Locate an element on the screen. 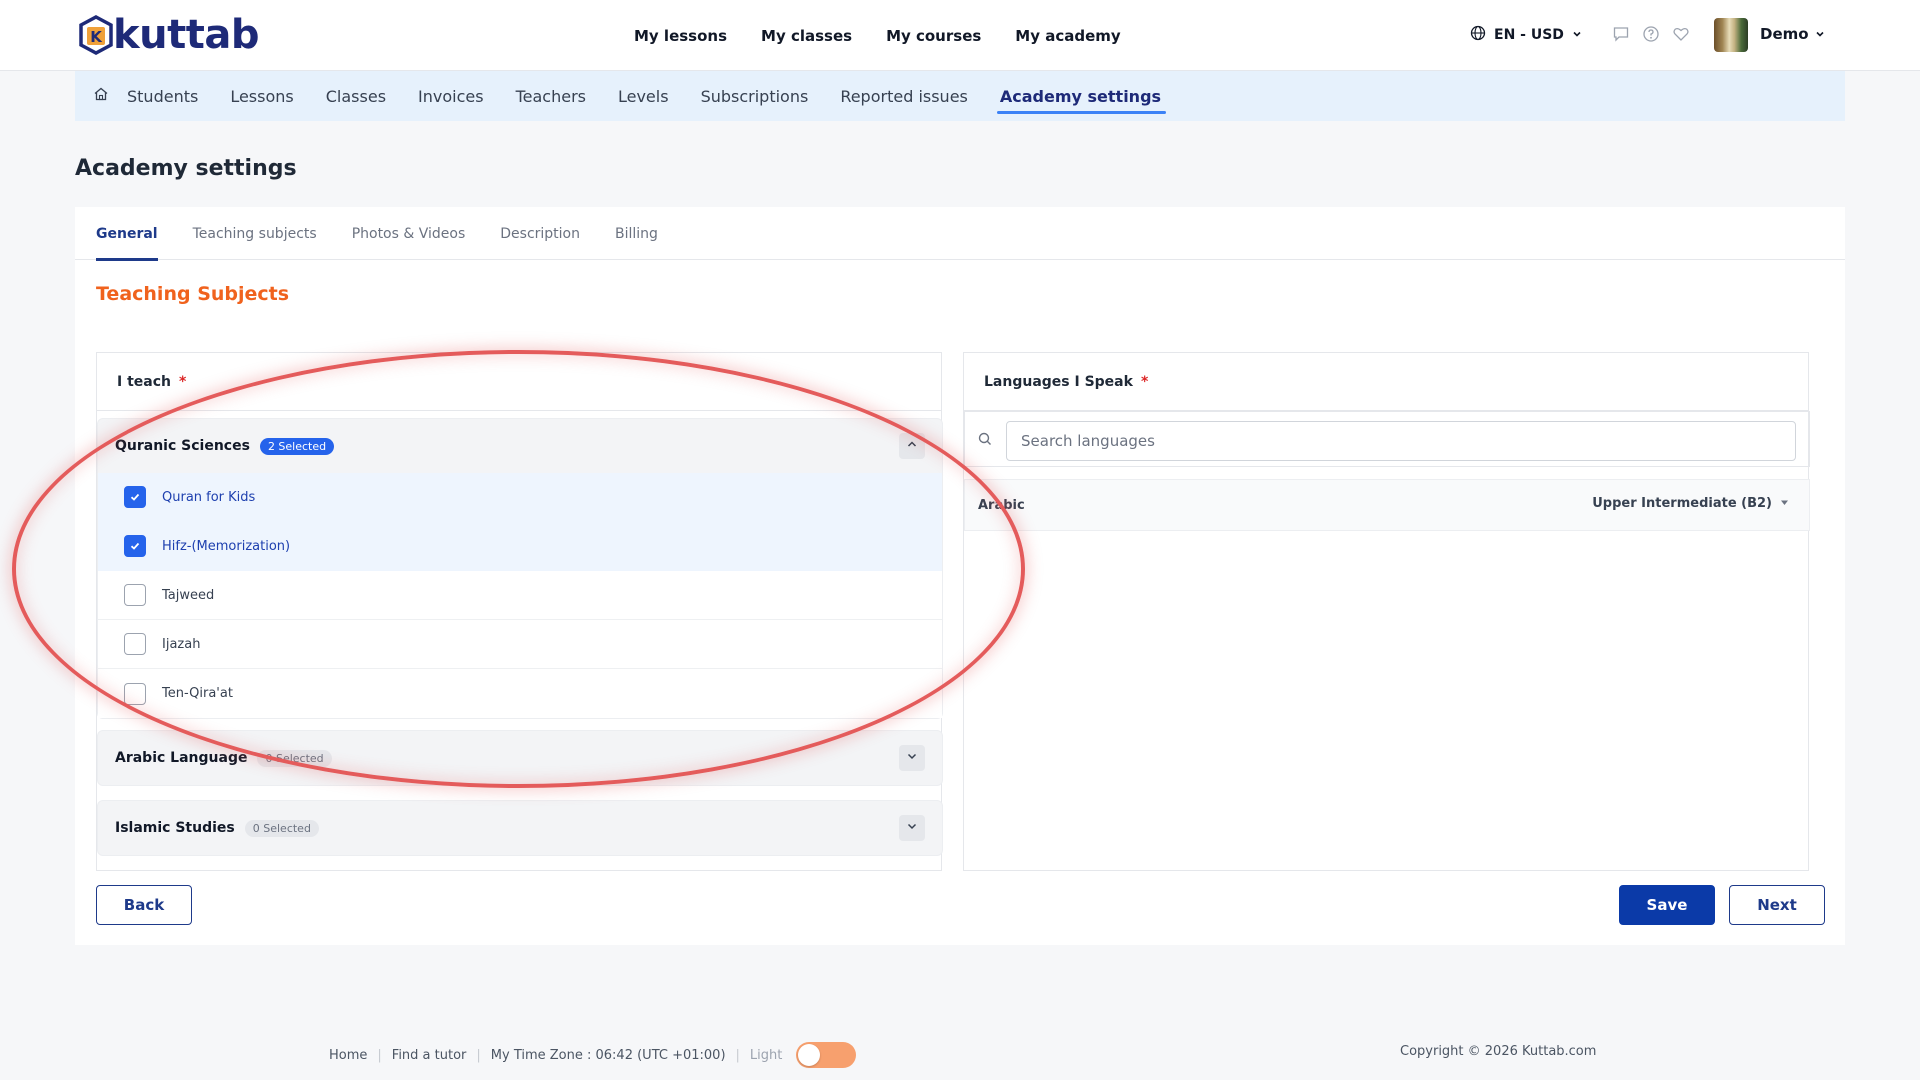 The width and height of the screenshot is (1920, 1080). theme-label: Light is located at coordinates (766, 1055).